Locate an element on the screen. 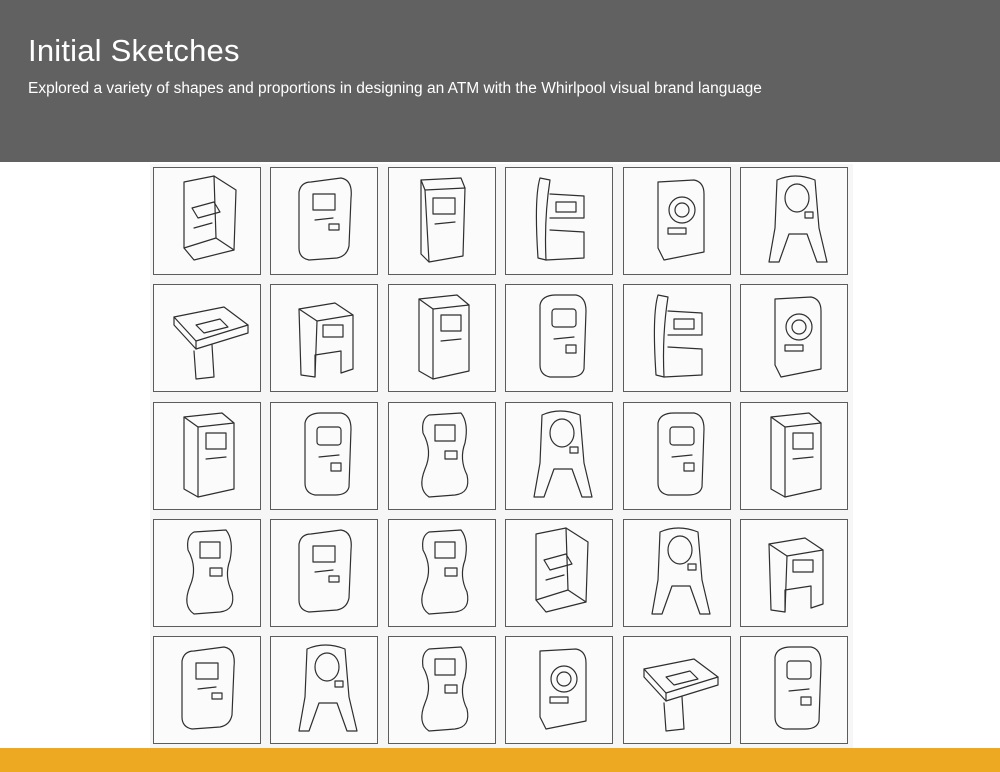 The image size is (1000, 772). page-title: Initial Sketches is located at coordinates (134, 50).